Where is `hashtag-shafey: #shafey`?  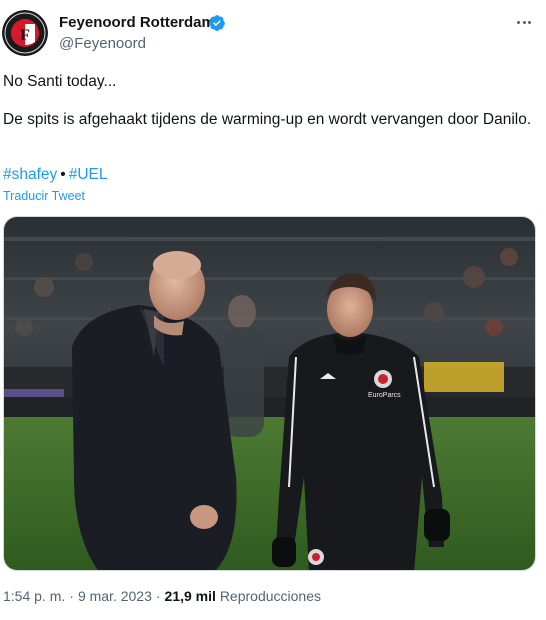
hashtag-shafey: #shafey is located at coordinates (30, 174).